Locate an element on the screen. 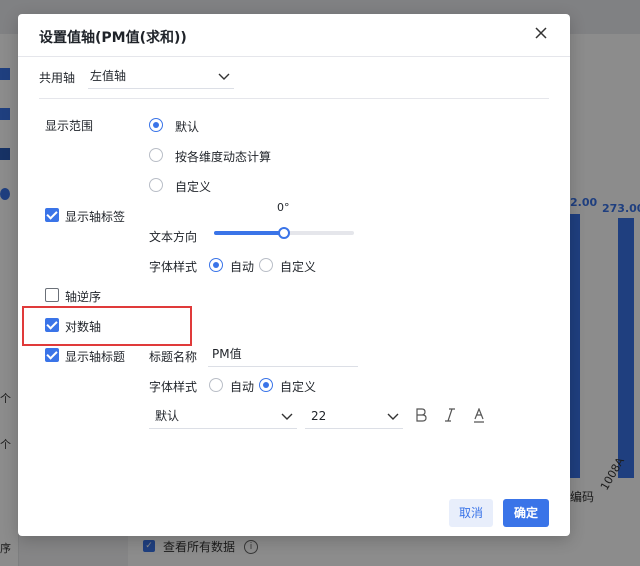 Image resolution: width=640 pixels, height=566 pixels. label-font-option: 自定义 is located at coordinates (298, 267).